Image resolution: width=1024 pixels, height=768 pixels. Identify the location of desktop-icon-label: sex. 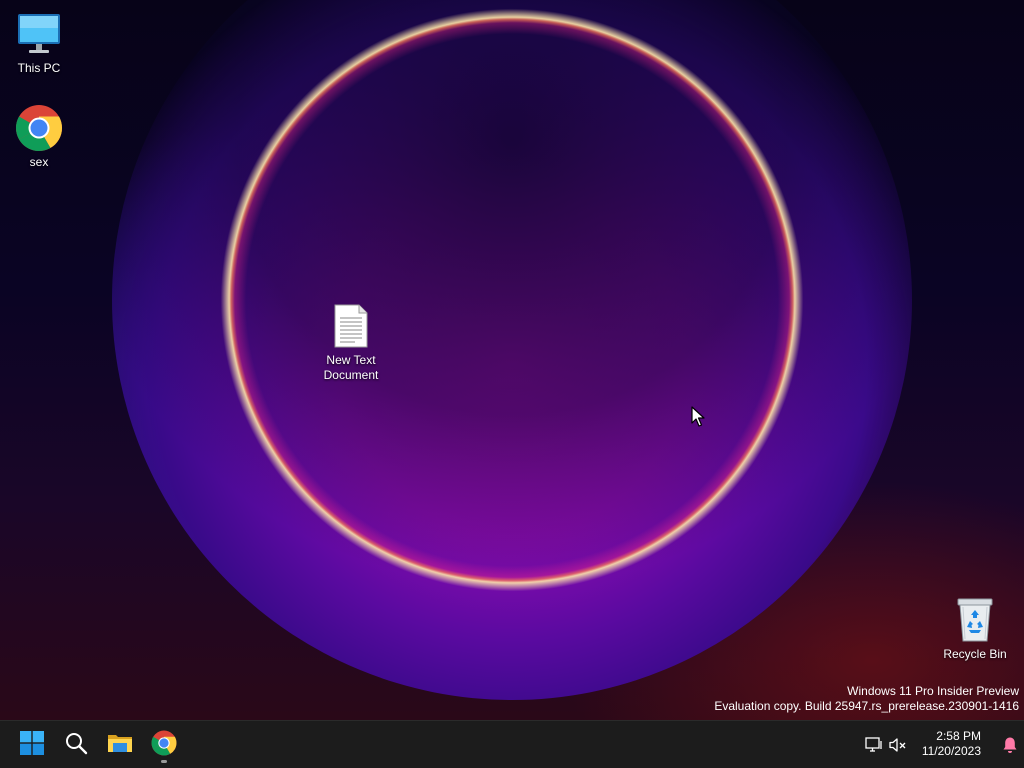
(39, 162).